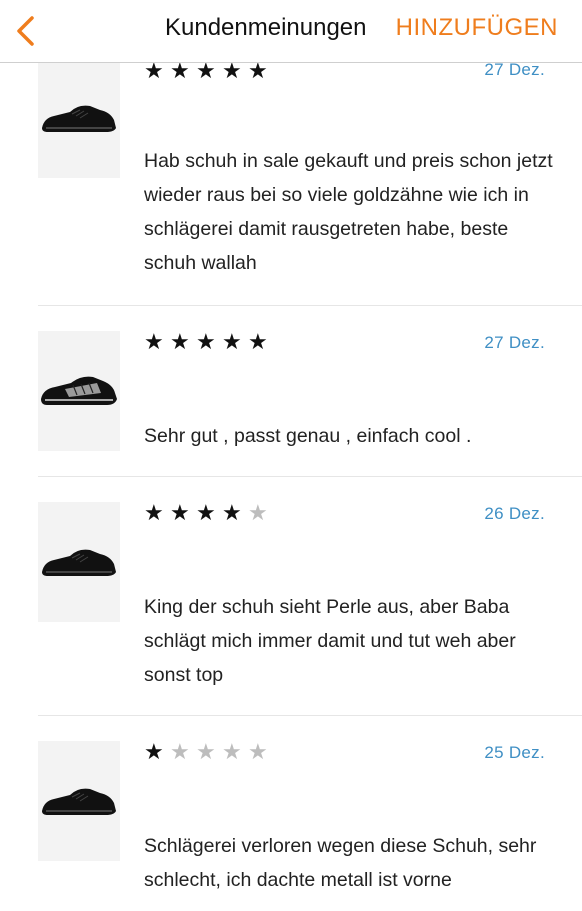  I want to click on review-date: 25 Dez., so click(514, 752).